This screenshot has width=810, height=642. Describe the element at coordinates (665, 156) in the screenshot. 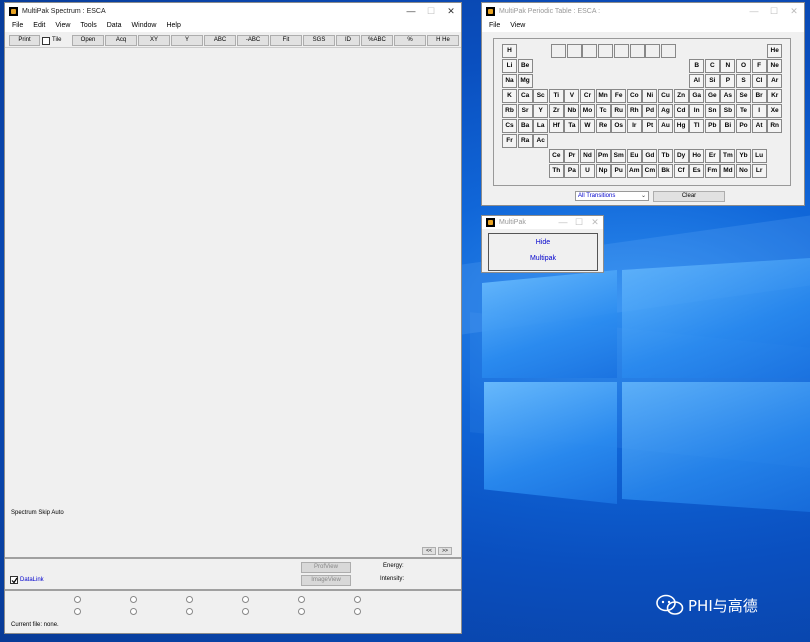

I see `element-tb: Tb` at that location.